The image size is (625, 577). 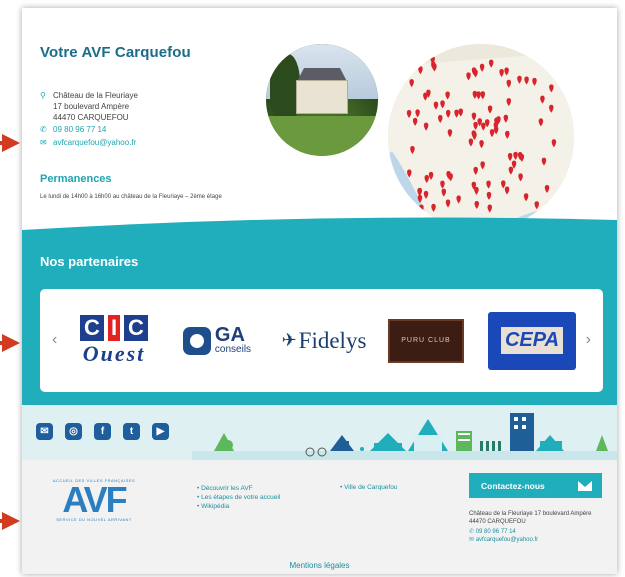 I want to click on facebook-icon: f, so click(x=102, y=431).